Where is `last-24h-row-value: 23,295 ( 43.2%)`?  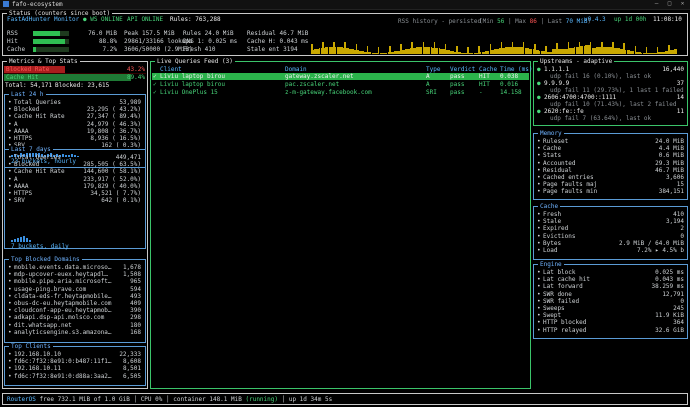 last-24h-row-value: 23,295 ( 43.2%) is located at coordinates (113, 110).